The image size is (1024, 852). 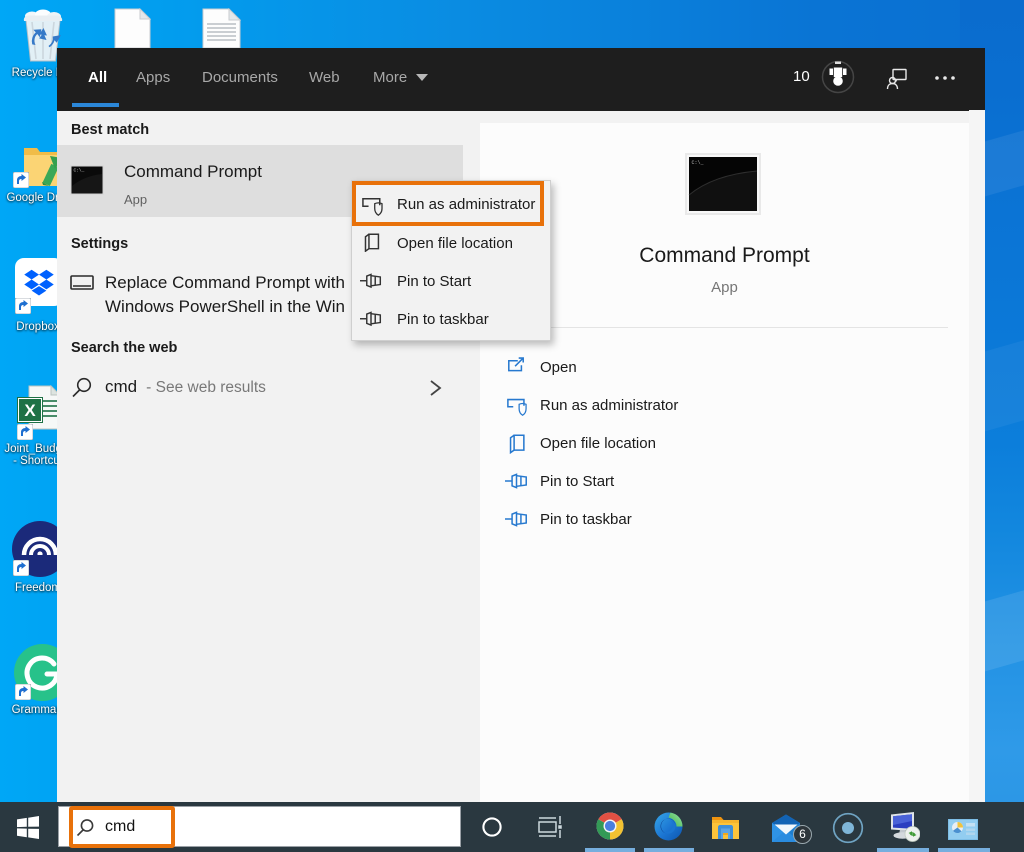 What do you see at coordinates (30, 410) in the screenshot?
I see `svg-text: X` at bounding box center [30, 410].